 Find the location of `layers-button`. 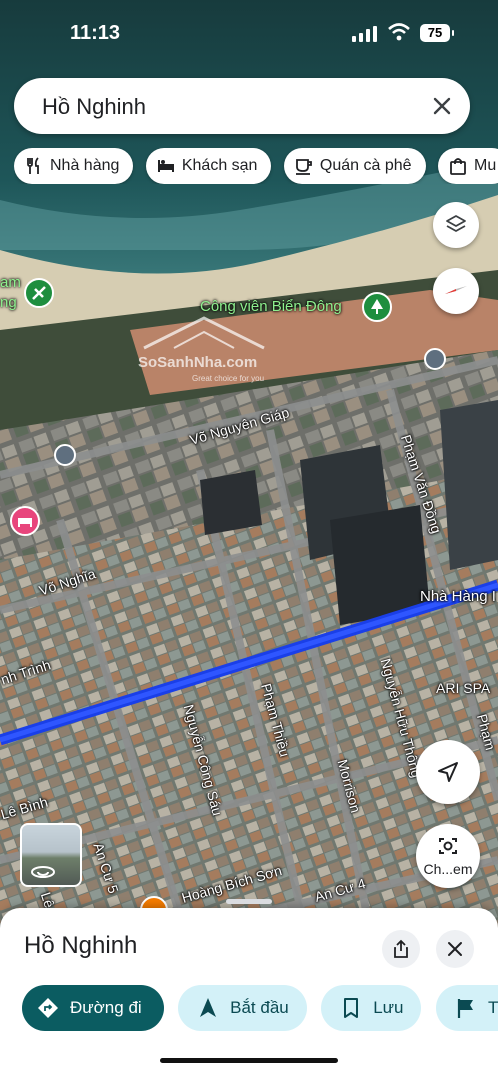

layers-button is located at coordinates (456, 225).